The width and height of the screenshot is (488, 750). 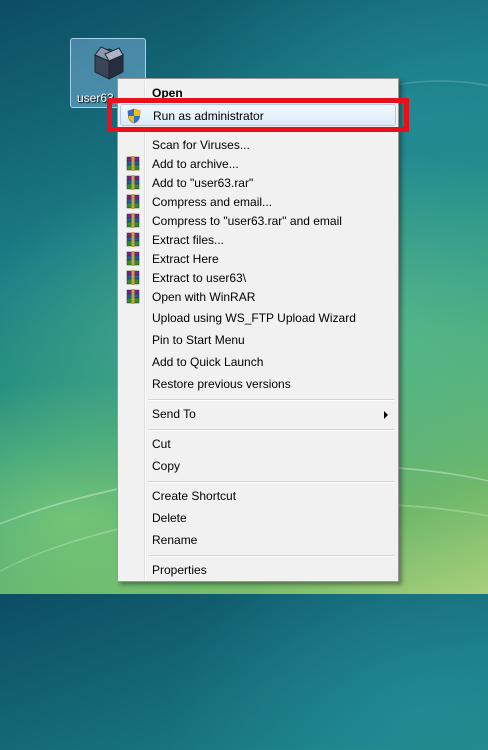 I want to click on menu-item-upload-wsftp: Upload using WS_FTP Upload Wizard, so click(x=258, y=318).